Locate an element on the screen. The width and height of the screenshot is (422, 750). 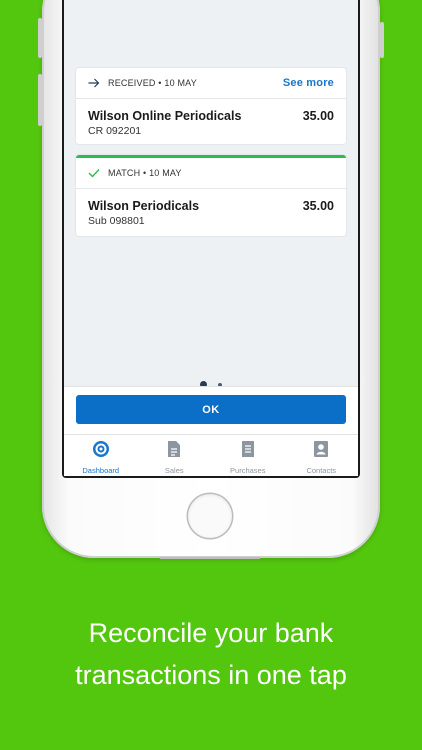
phone-volume-up-button is located at coordinates (40, 38).